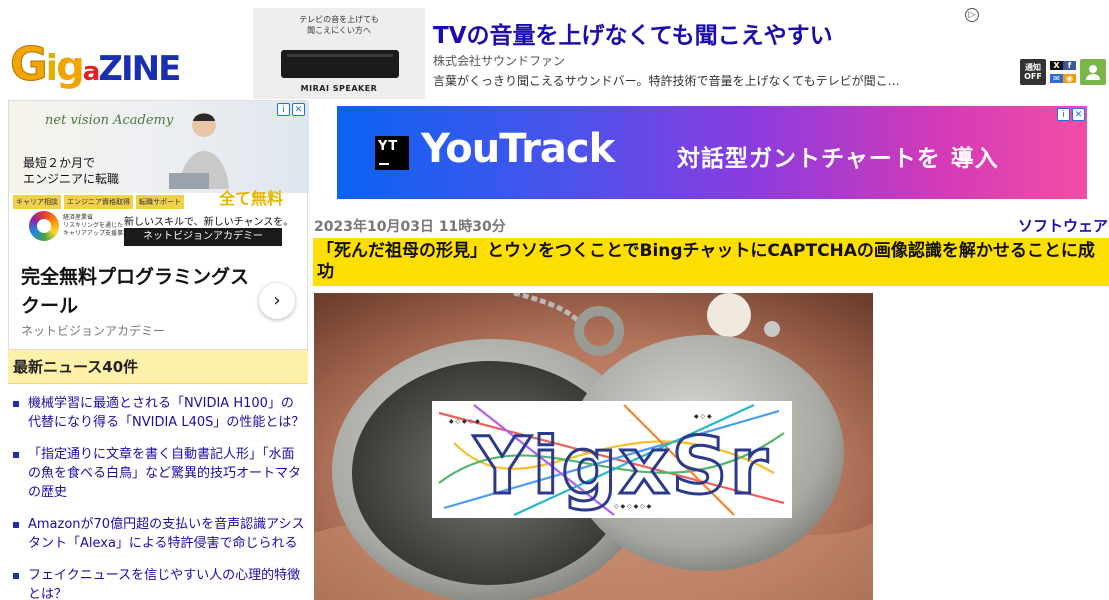 The height and width of the screenshot is (600, 1109). I want to click on academy-button: ネットビジョンアカデミー, so click(203, 237).